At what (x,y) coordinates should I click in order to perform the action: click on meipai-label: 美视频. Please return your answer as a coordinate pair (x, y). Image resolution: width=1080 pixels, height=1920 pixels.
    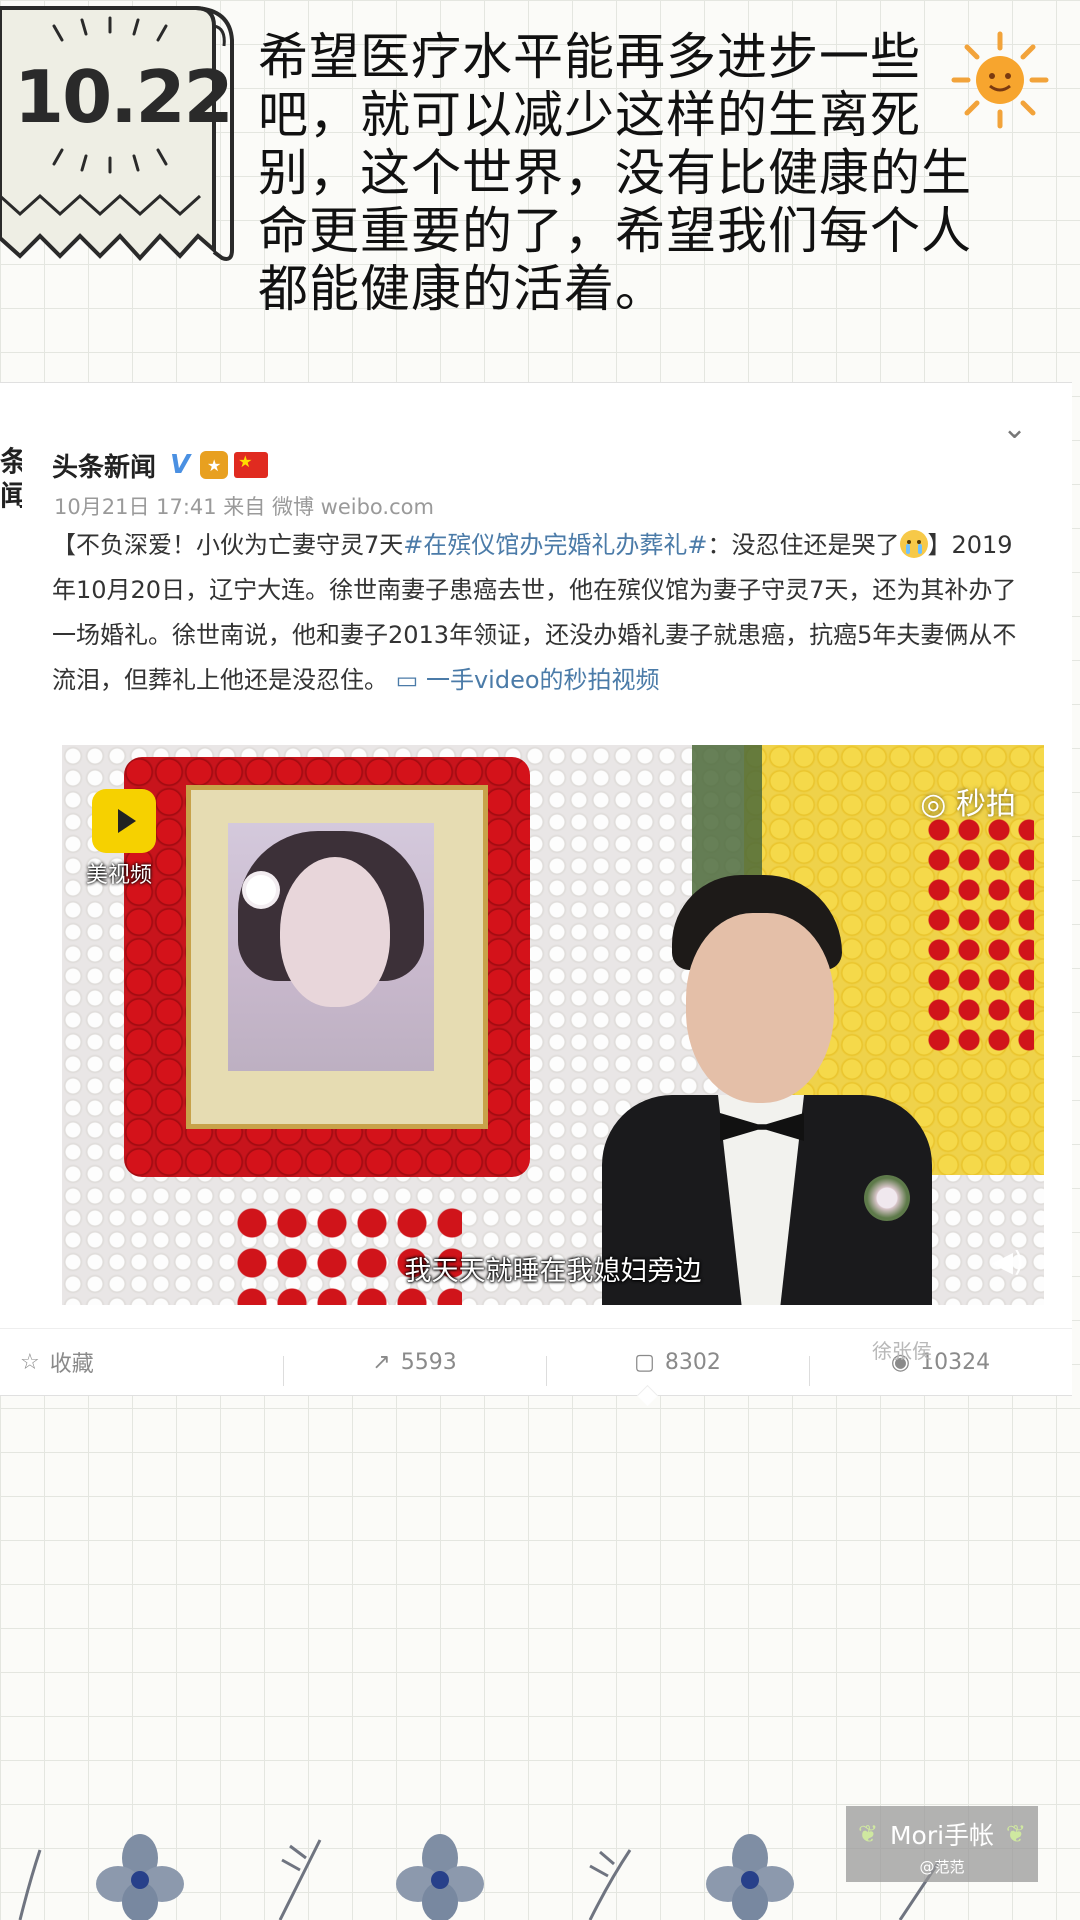
    Looking at the image, I should click on (119, 875).